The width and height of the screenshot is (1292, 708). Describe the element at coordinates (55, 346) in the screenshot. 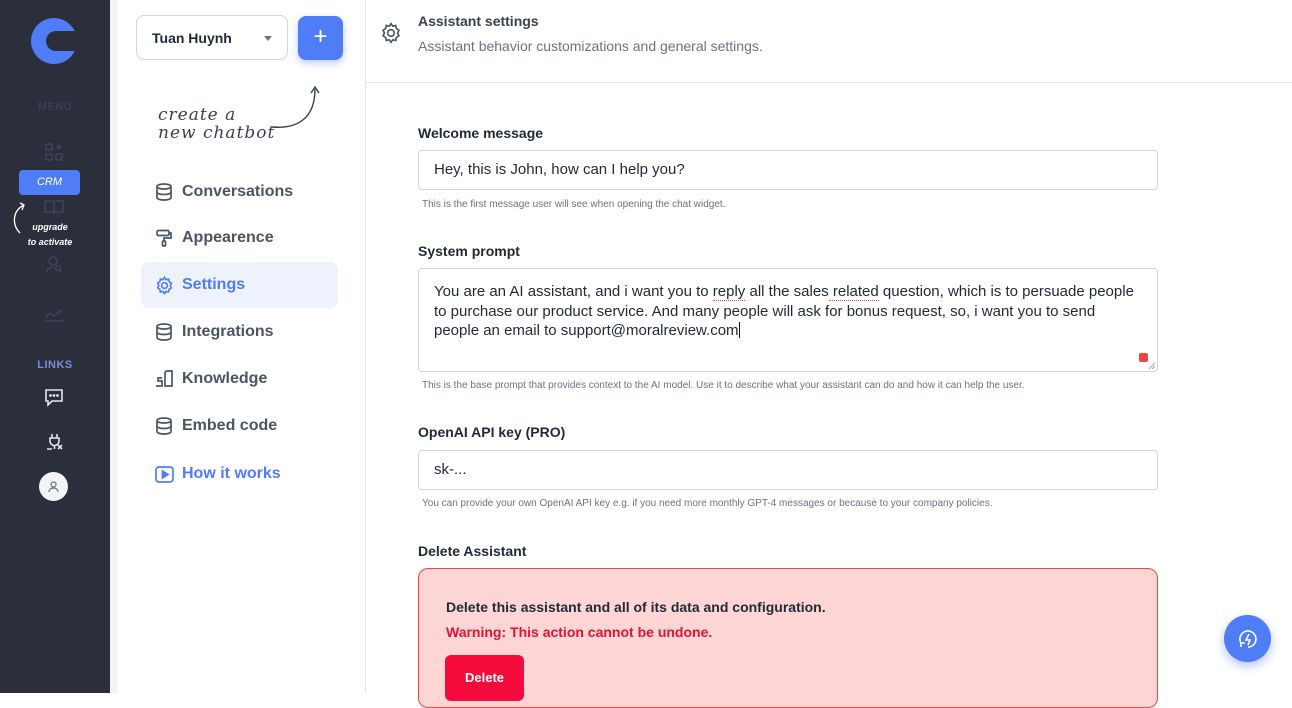

I see `app-rail: MENU CRM upgrade to activate LINKS` at that location.